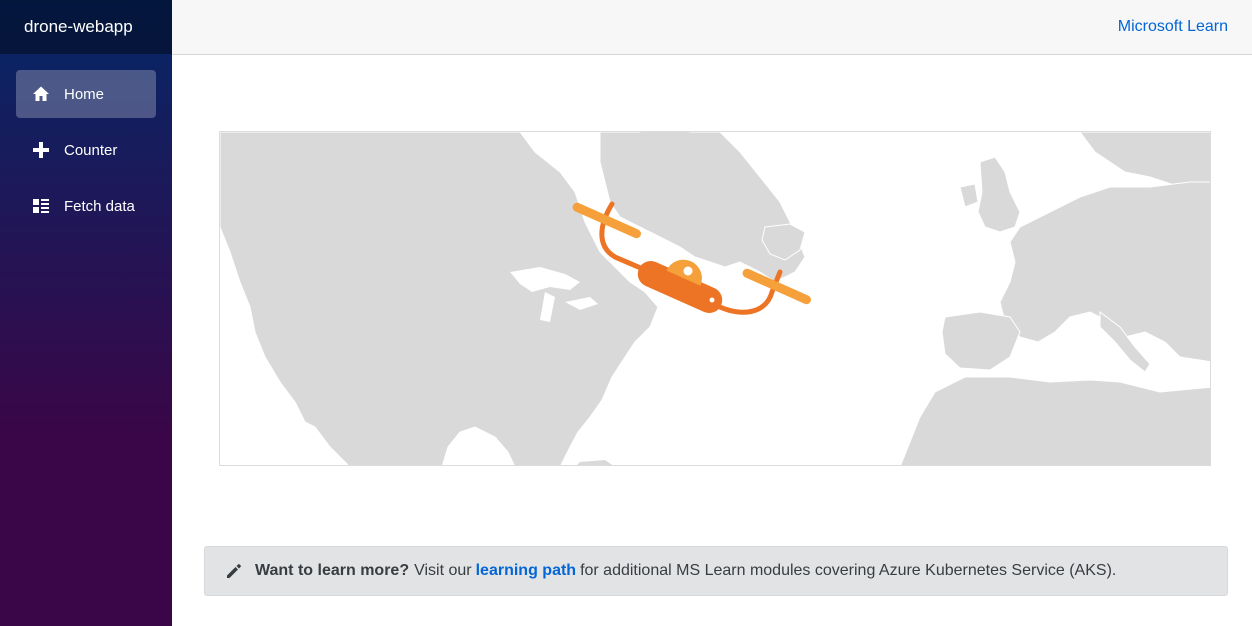 The image size is (1252, 626). I want to click on list-icon, so click(41, 206).